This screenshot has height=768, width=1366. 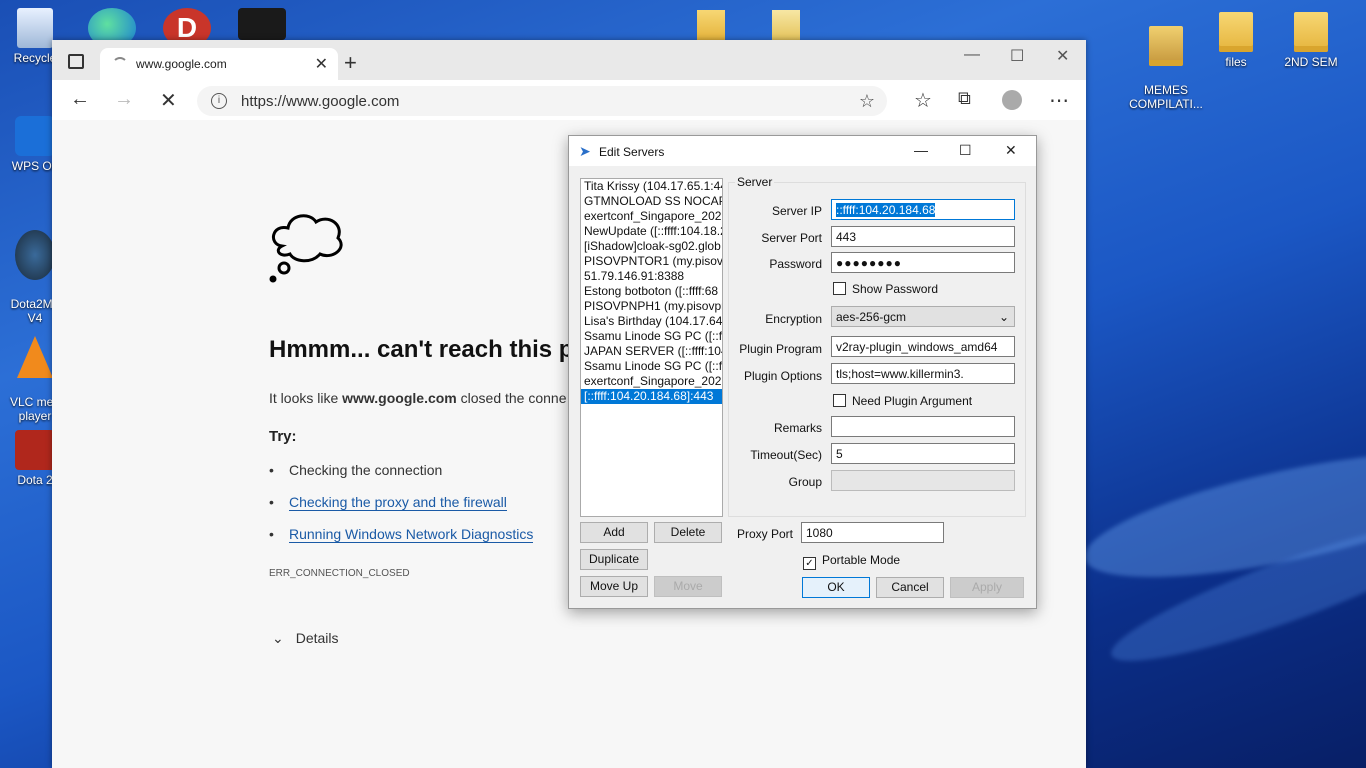 What do you see at coordinates (651, 246) in the screenshot?
I see `server-list-item: [iShadow]cloak-sg02.glob` at bounding box center [651, 246].